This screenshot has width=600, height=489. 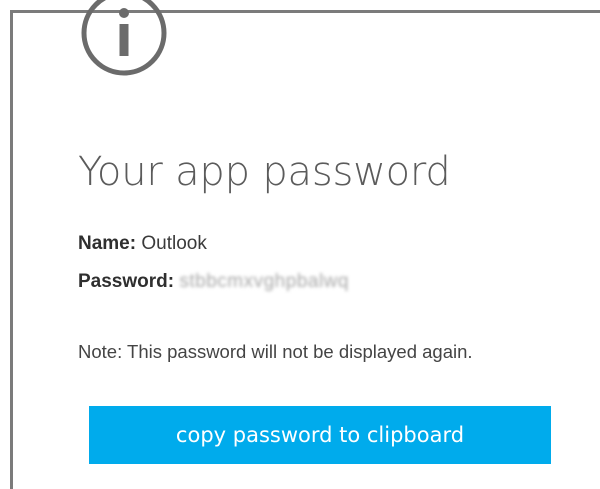 What do you see at coordinates (124, 38) in the screenshot?
I see `info-icon` at bounding box center [124, 38].